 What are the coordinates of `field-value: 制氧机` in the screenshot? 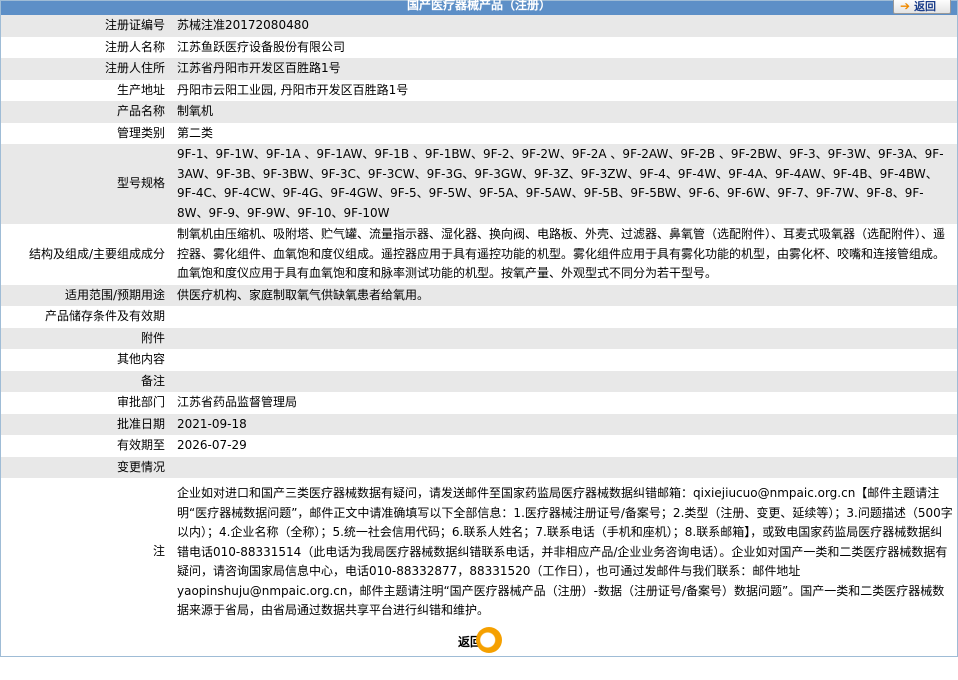 It's located at (564, 112).